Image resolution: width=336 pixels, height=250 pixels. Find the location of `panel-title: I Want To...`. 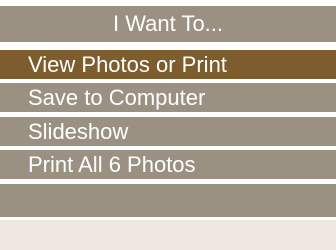

panel-title: I Want To... is located at coordinates (168, 24).